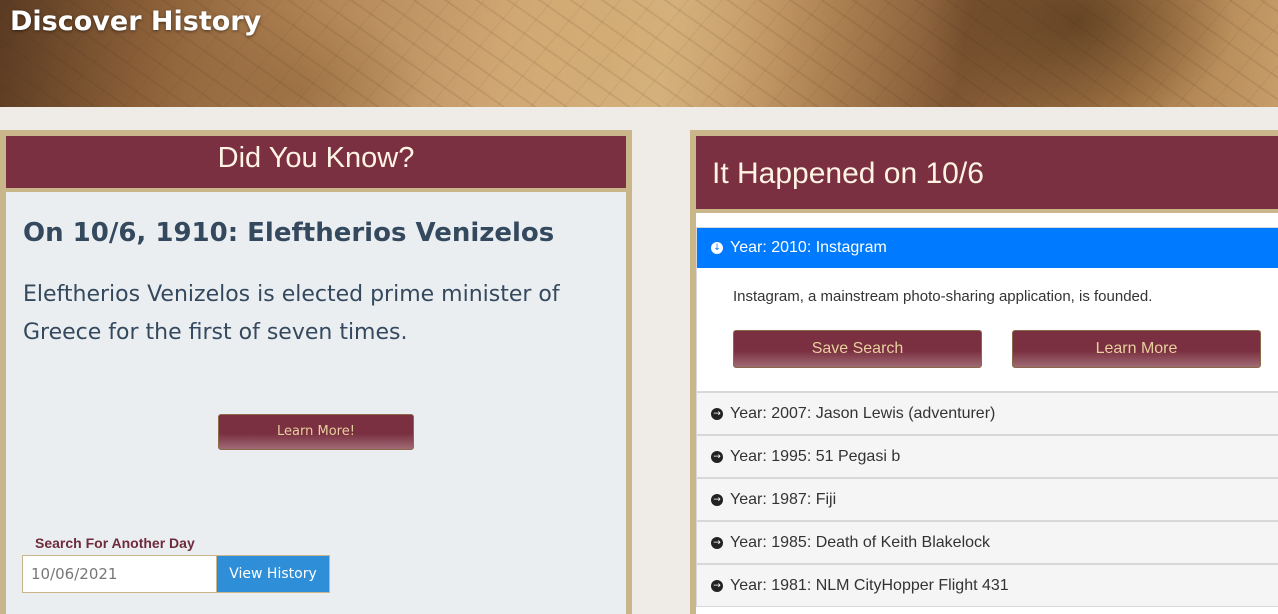 The height and width of the screenshot is (614, 1278). Describe the element at coordinates (815, 456) in the screenshot. I see `accordion-label: Year: 1995: 51 Pegasi b` at that location.